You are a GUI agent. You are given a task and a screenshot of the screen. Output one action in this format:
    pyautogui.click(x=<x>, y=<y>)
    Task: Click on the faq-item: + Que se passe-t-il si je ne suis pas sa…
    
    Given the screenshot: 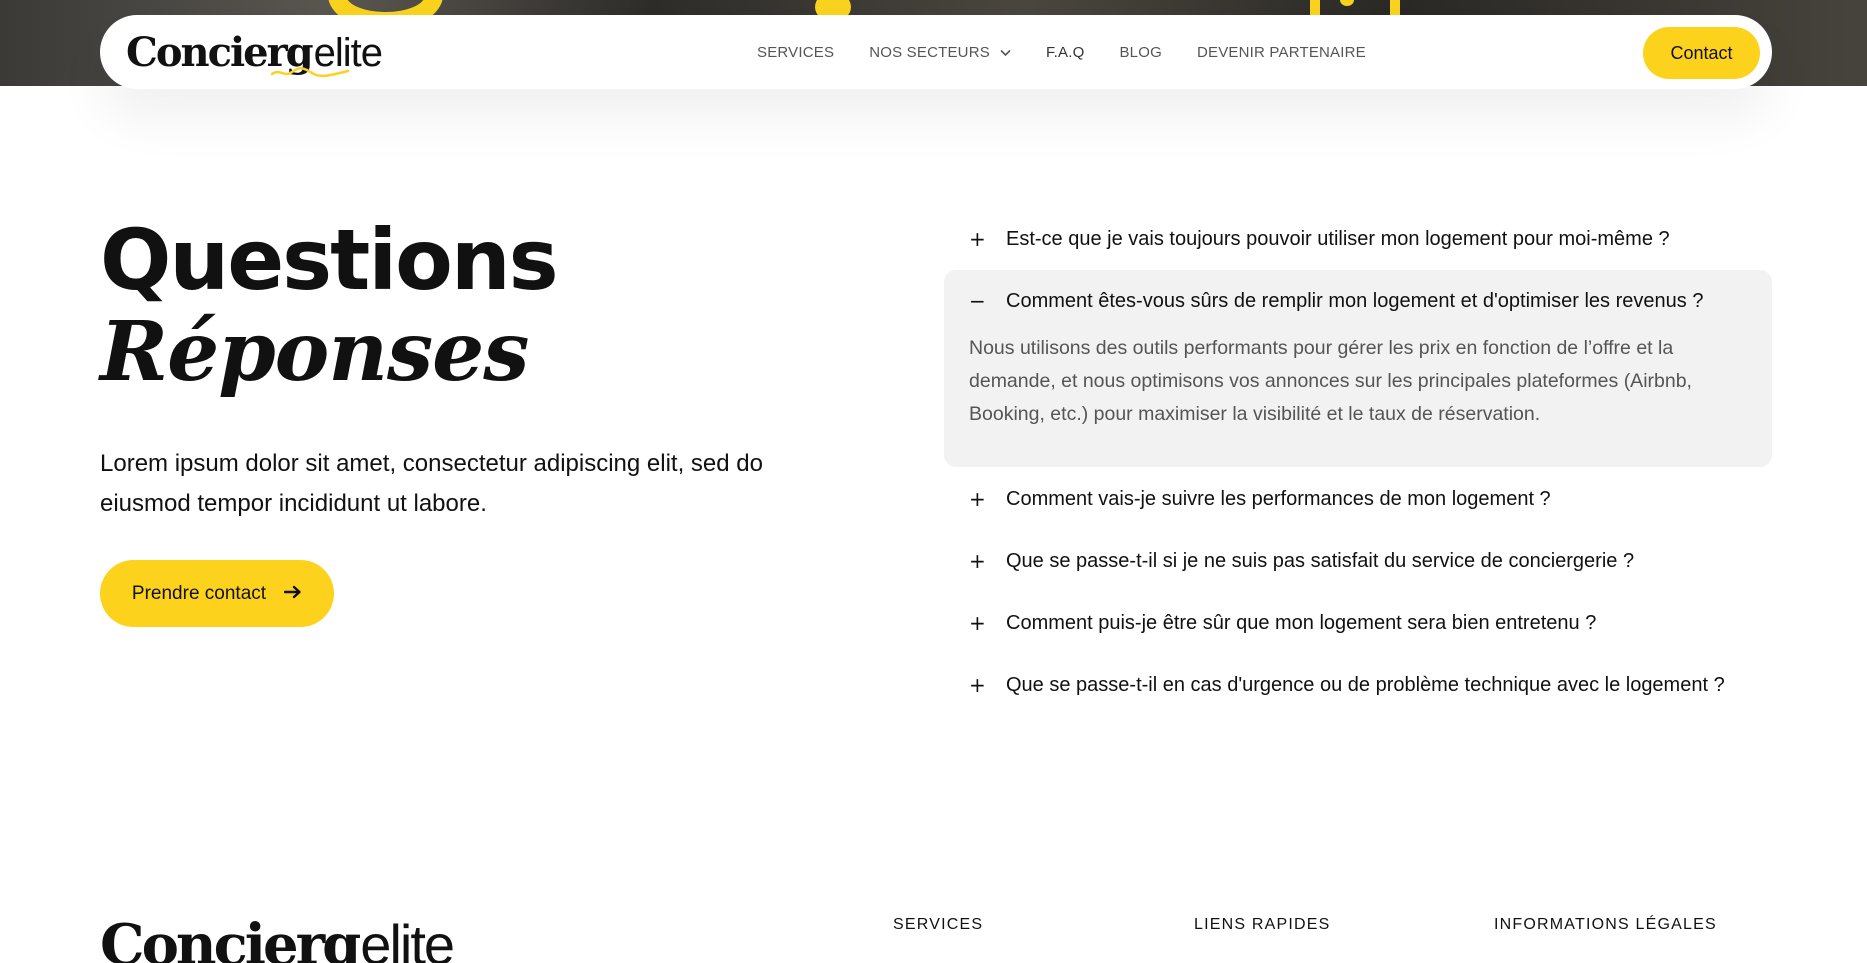 What is the action you would take?
    pyautogui.click(x=1358, y=561)
    